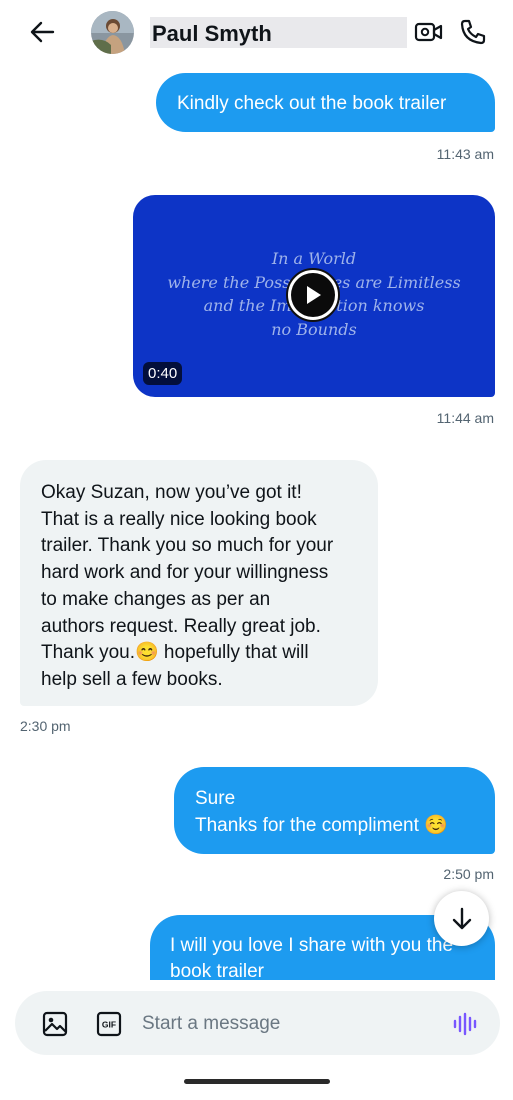  I want to click on message-line: book trailer, so click(217, 970).